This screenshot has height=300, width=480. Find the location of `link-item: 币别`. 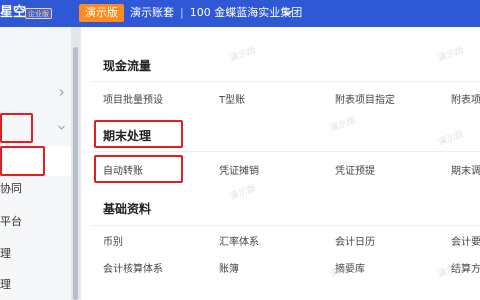

link-item: 币别 is located at coordinates (113, 243).